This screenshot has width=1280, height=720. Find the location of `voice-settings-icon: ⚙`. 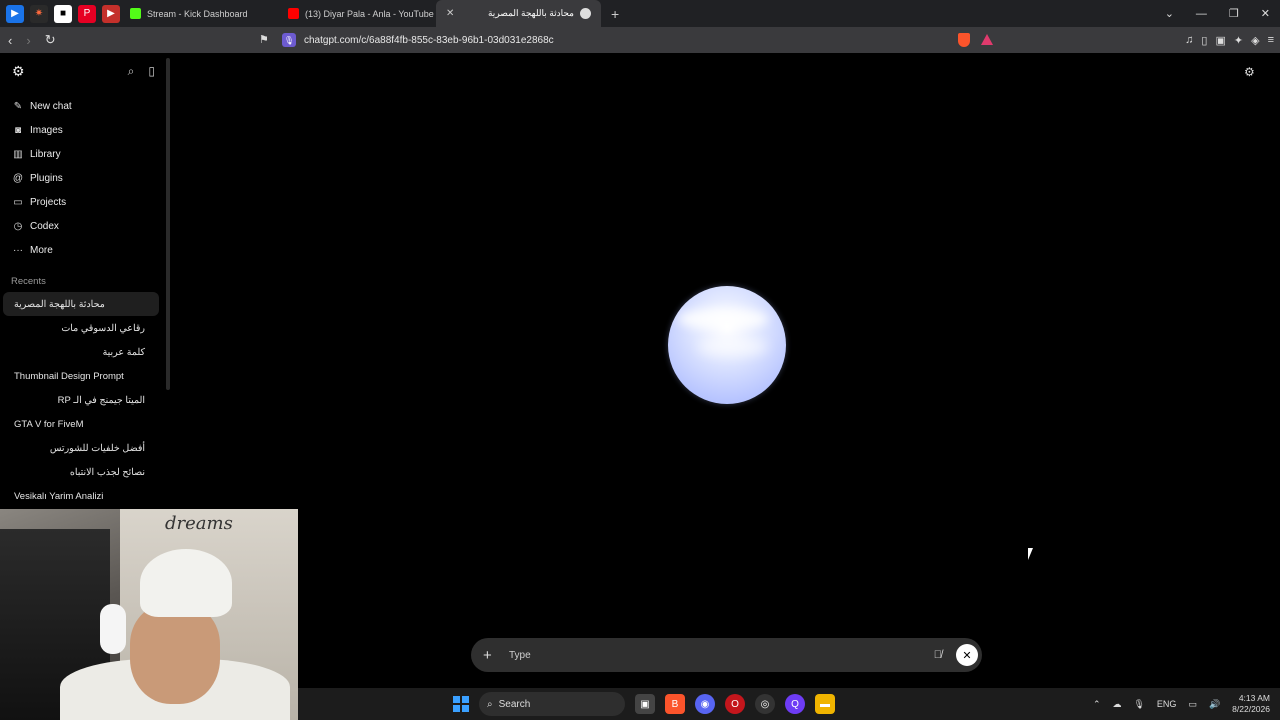

voice-settings-icon: ⚙ is located at coordinates (1249, 72).